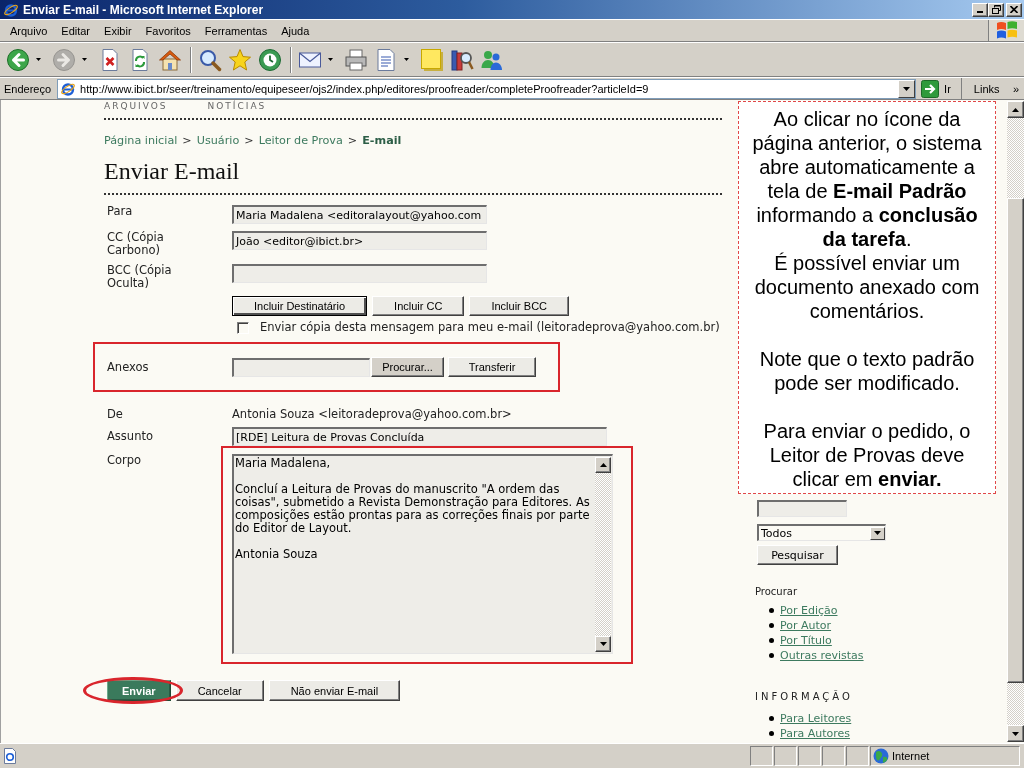 This screenshot has height=768, width=1024. I want to click on globe-icon, so click(881, 756).